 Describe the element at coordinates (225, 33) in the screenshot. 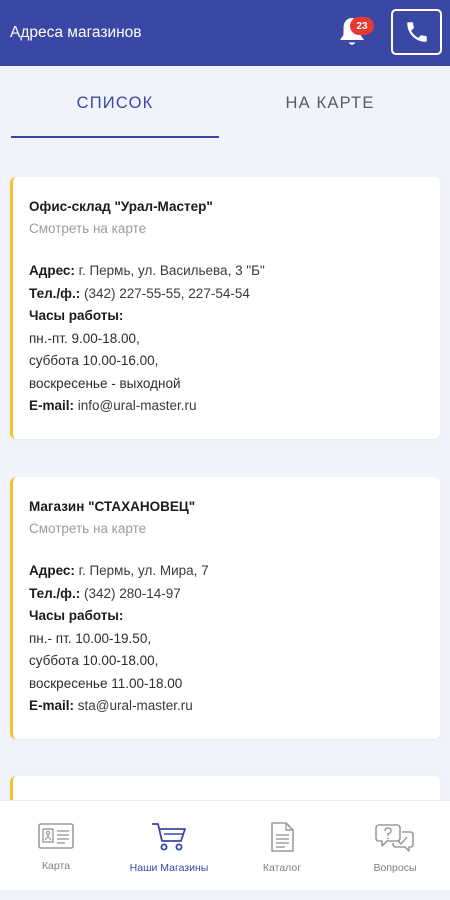

I see `app-bar: Адреса магазинов 23` at that location.